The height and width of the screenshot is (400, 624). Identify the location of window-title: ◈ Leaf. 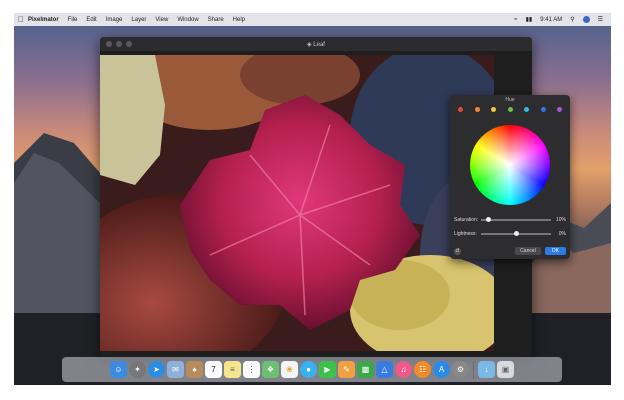
(316, 44).